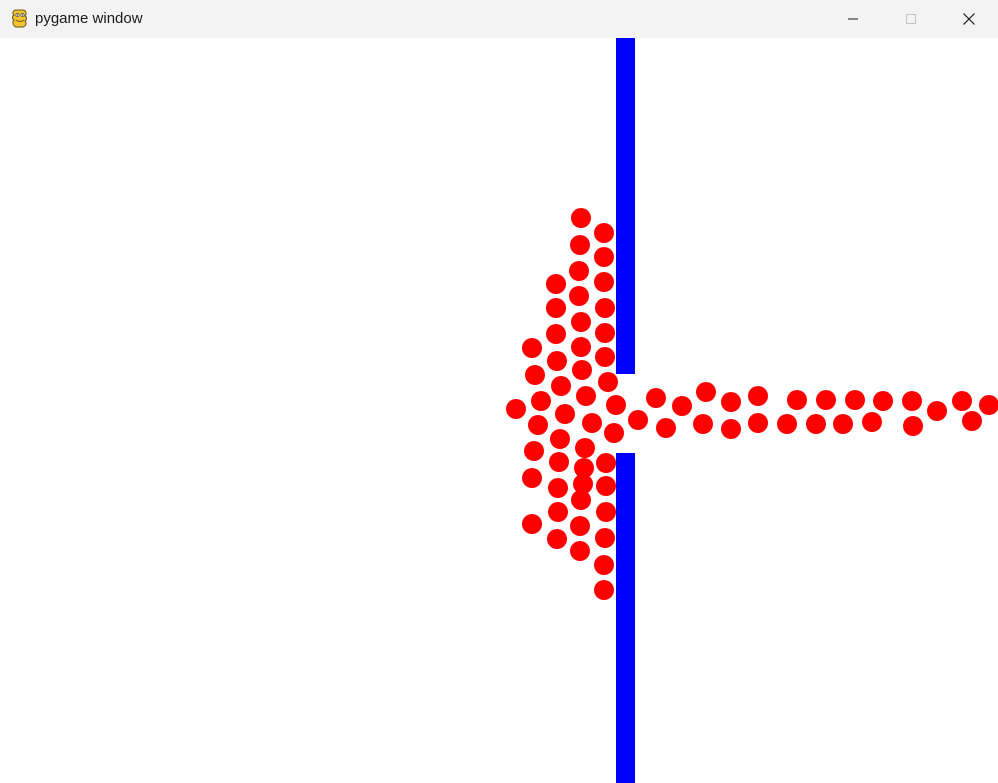 The width and height of the screenshot is (998, 783). I want to click on maximize-button, so click(911, 19).